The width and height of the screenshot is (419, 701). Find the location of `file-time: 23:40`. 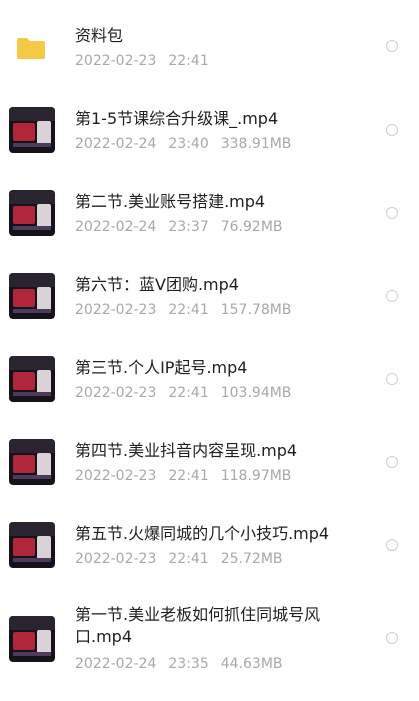

file-time: 23:40 is located at coordinates (188, 144).